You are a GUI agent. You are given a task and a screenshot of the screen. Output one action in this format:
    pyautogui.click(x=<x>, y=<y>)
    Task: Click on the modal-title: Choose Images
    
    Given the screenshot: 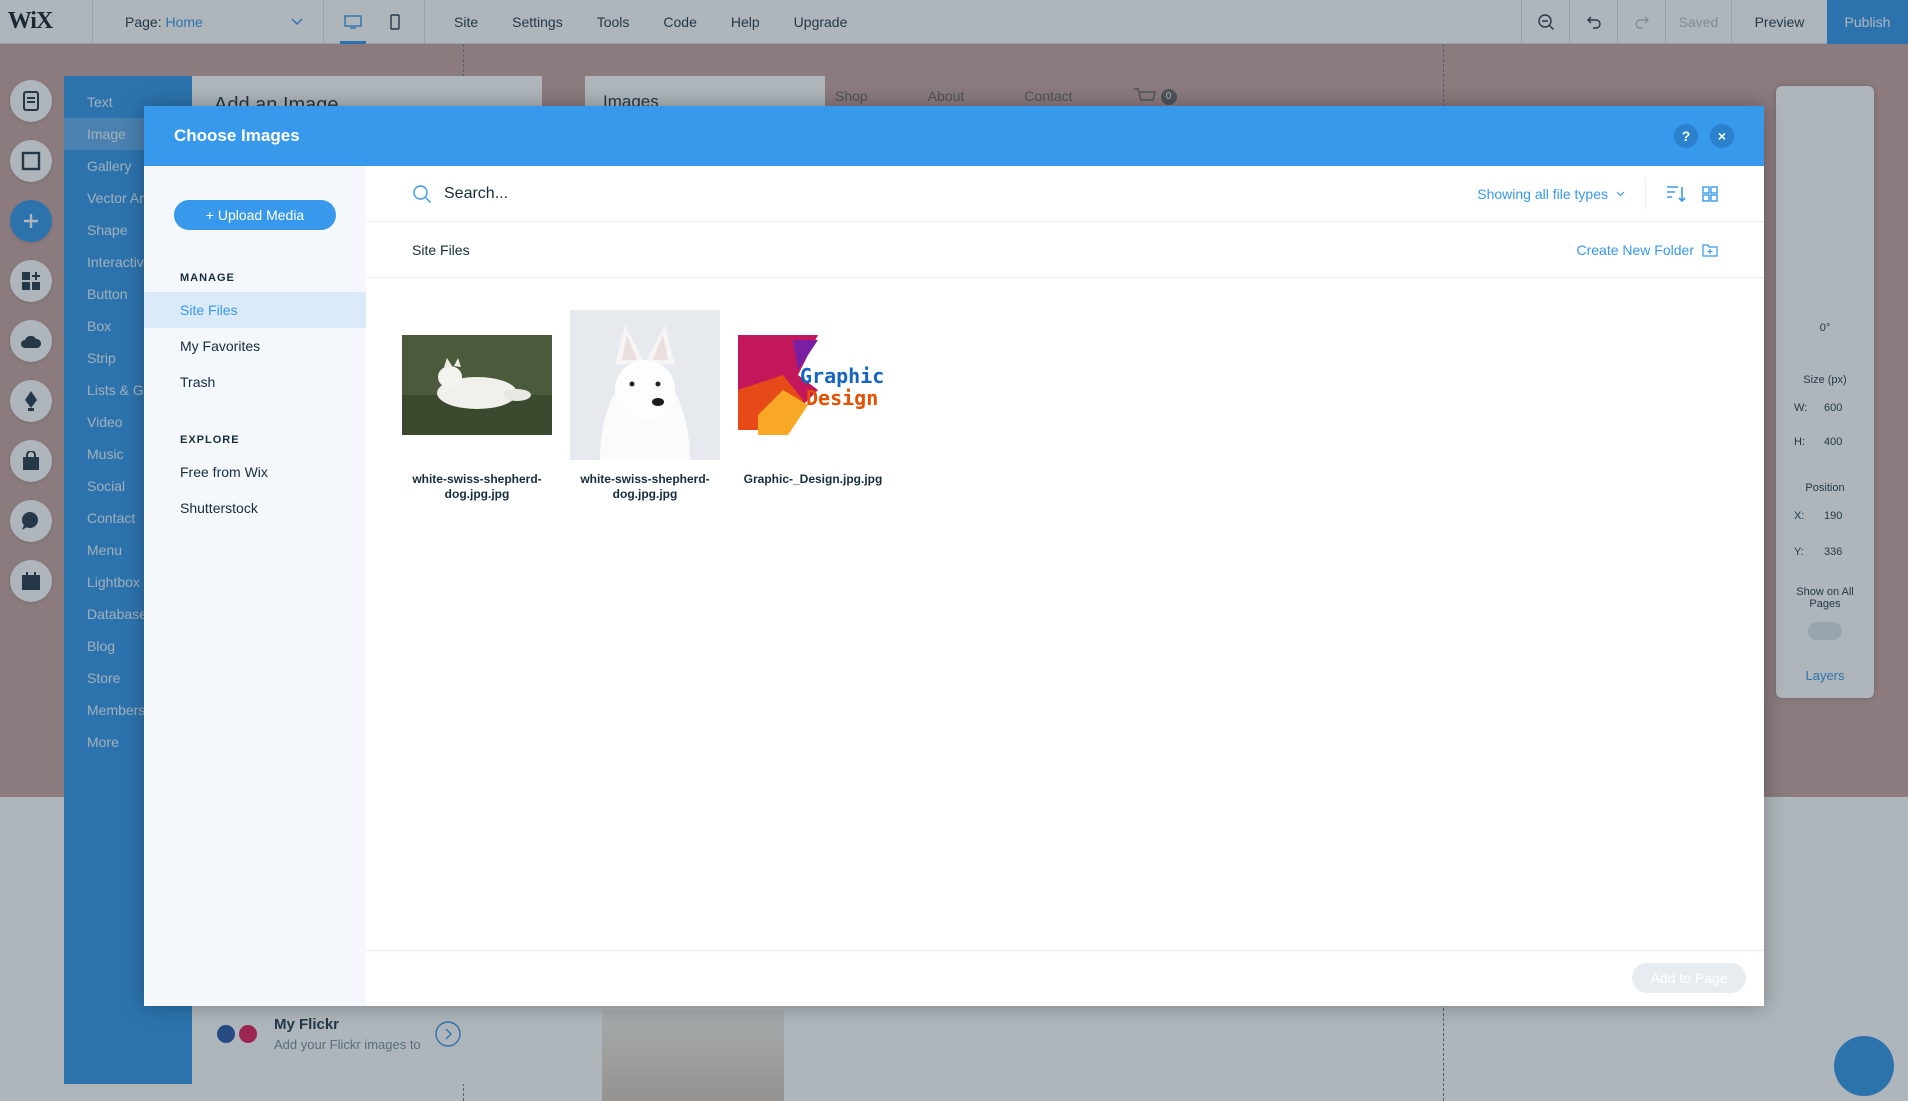 What is the action you would take?
    pyautogui.click(x=237, y=135)
    